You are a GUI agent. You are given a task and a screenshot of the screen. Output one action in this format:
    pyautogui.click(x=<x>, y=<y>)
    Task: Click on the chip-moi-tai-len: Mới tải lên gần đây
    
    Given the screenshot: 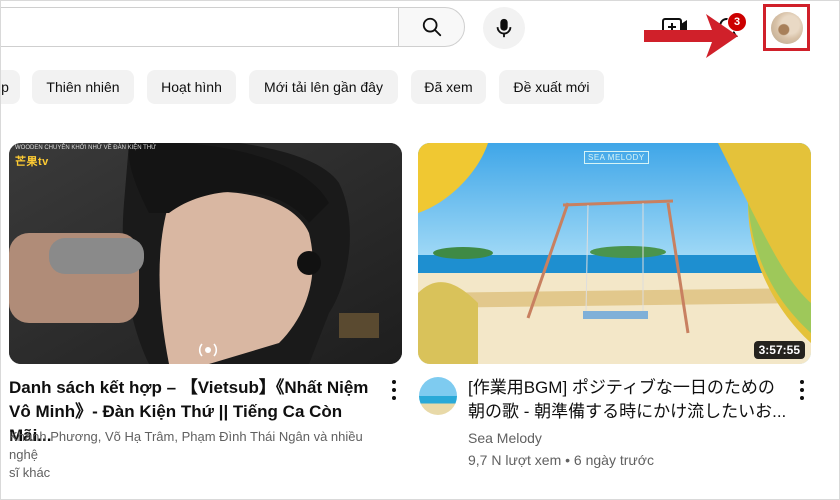 What is the action you would take?
    pyautogui.click(x=323, y=87)
    